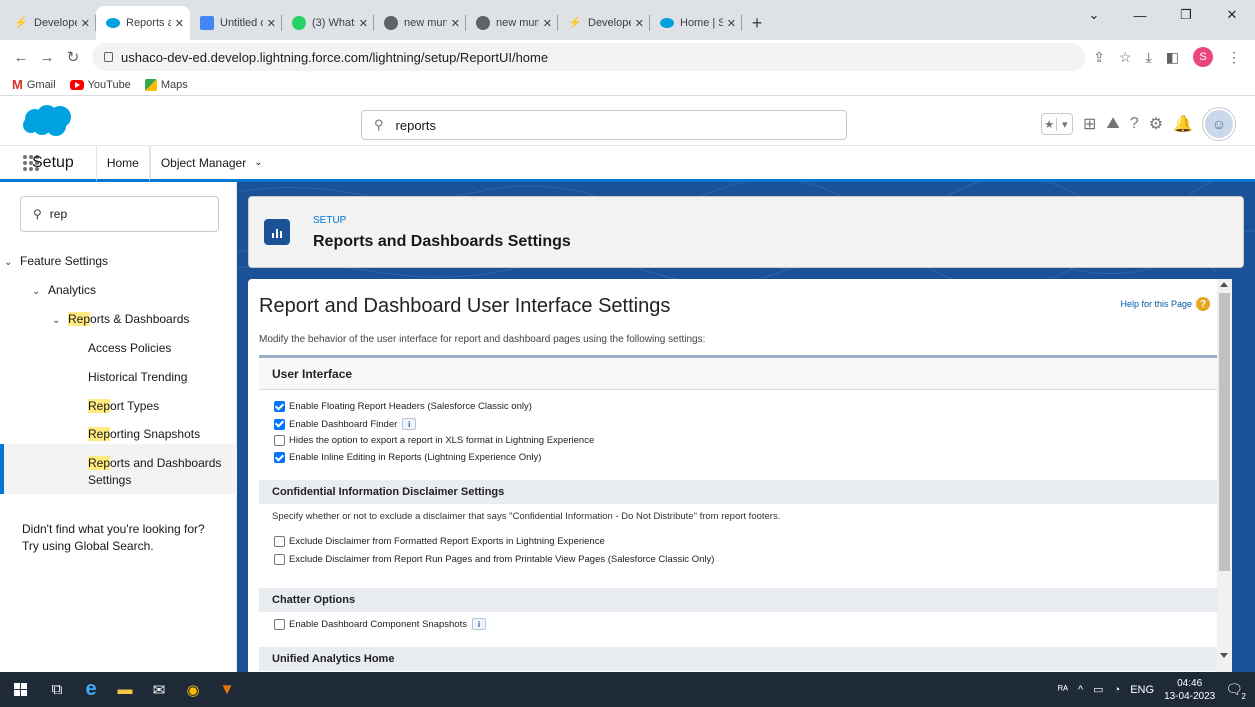  I want to click on option-dashboard-snapshots: Enable Dashboard Component Snapshots i, so click(380, 624).